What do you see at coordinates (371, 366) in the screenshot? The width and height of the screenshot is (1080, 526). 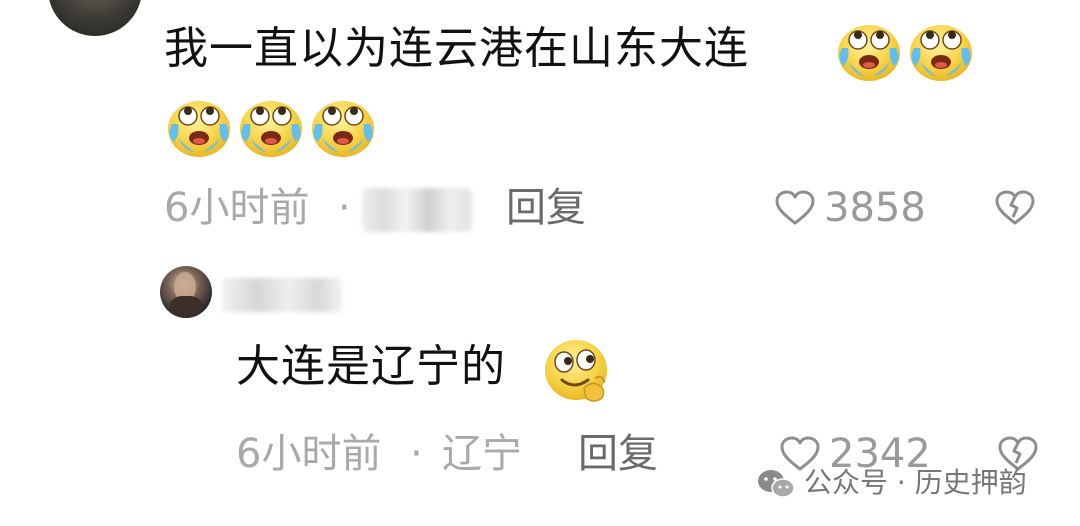 I see `reply-text: 大连是辽宁的` at bounding box center [371, 366].